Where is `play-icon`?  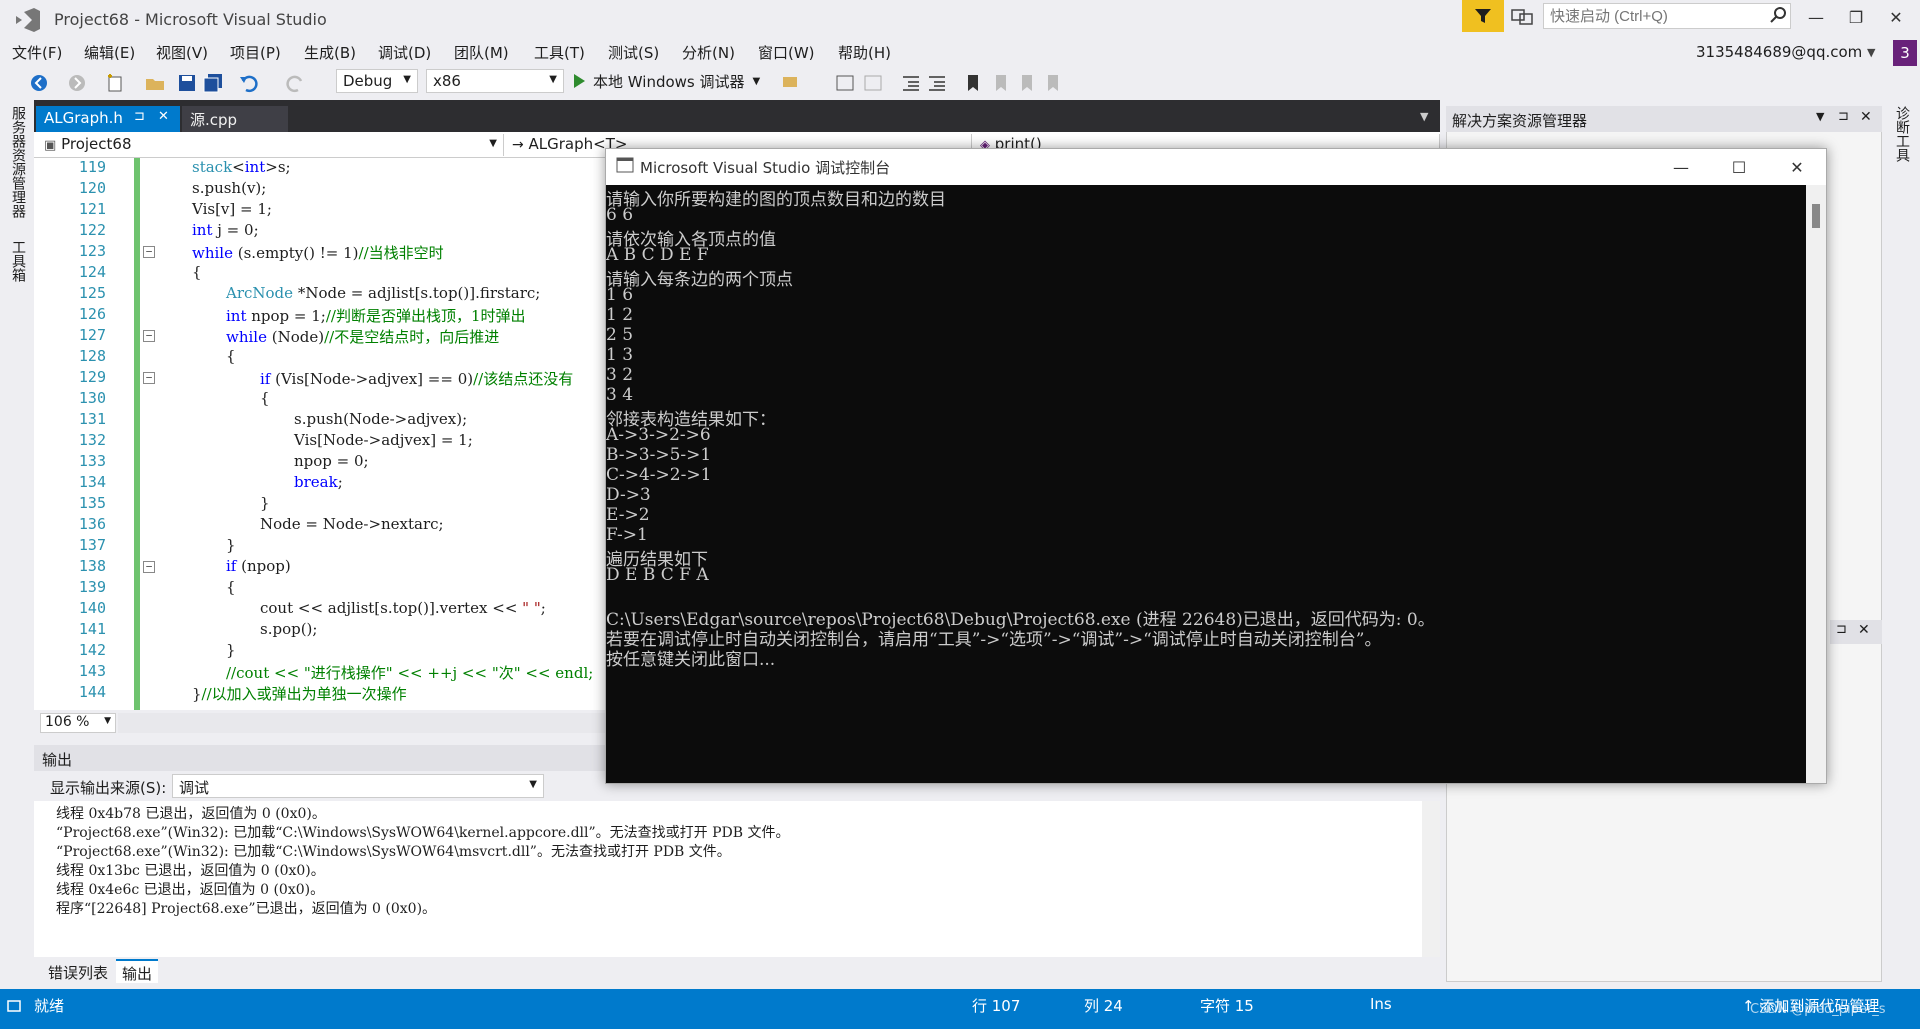
play-icon is located at coordinates (579, 81).